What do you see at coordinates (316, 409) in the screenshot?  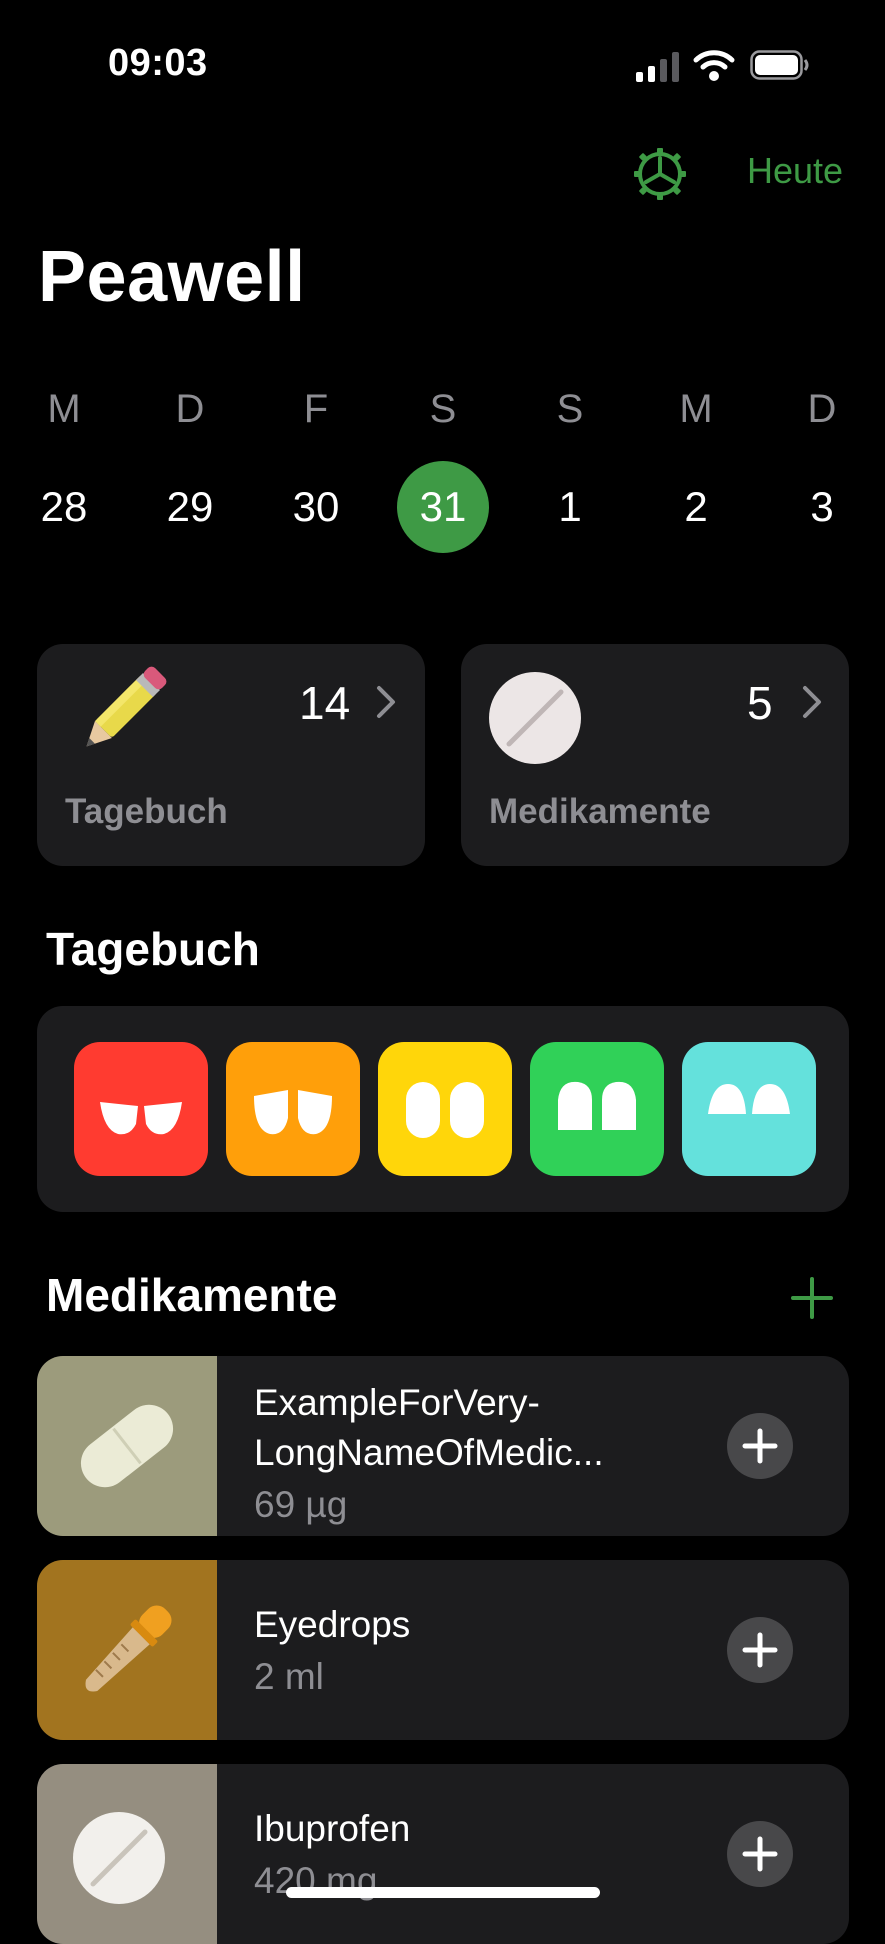 I see `day-of-week-label: F` at bounding box center [316, 409].